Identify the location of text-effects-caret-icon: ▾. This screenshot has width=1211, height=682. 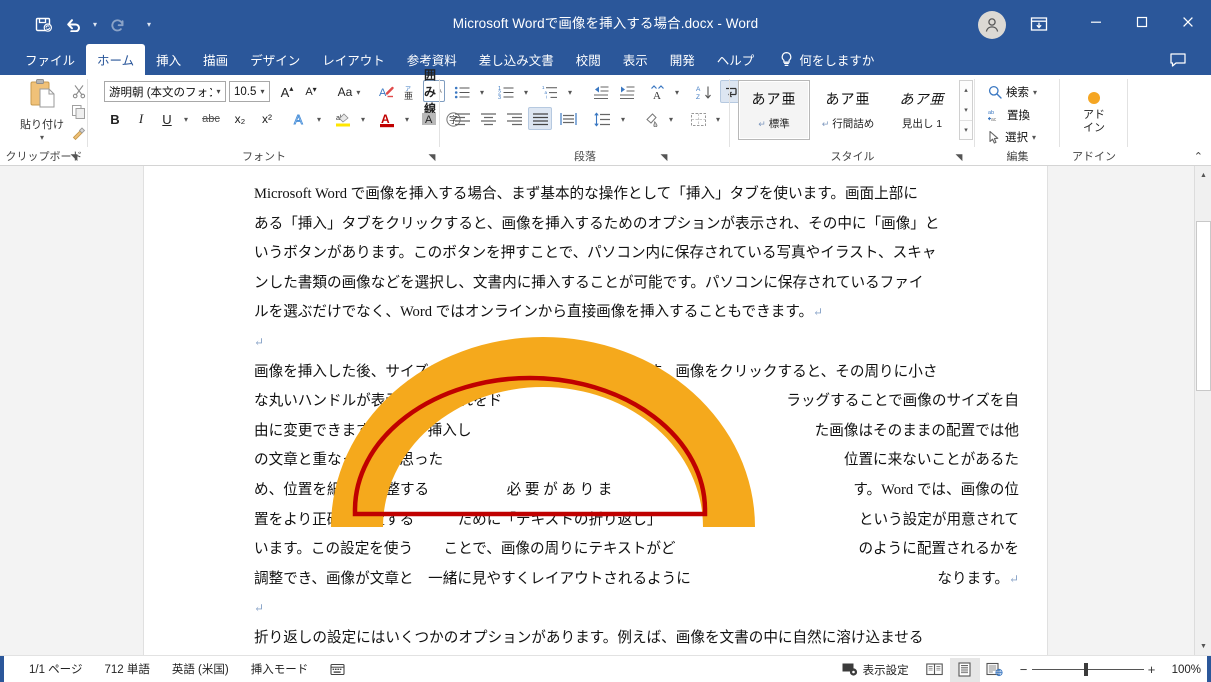
(319, 119).